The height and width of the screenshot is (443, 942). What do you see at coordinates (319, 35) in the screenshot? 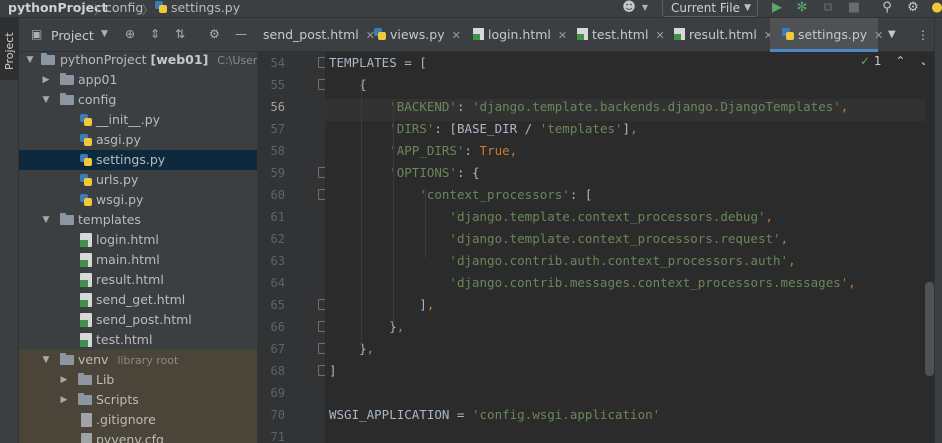
I see `tab-send-post-html: send_post.html ✕` at bounding box center [319, 35].